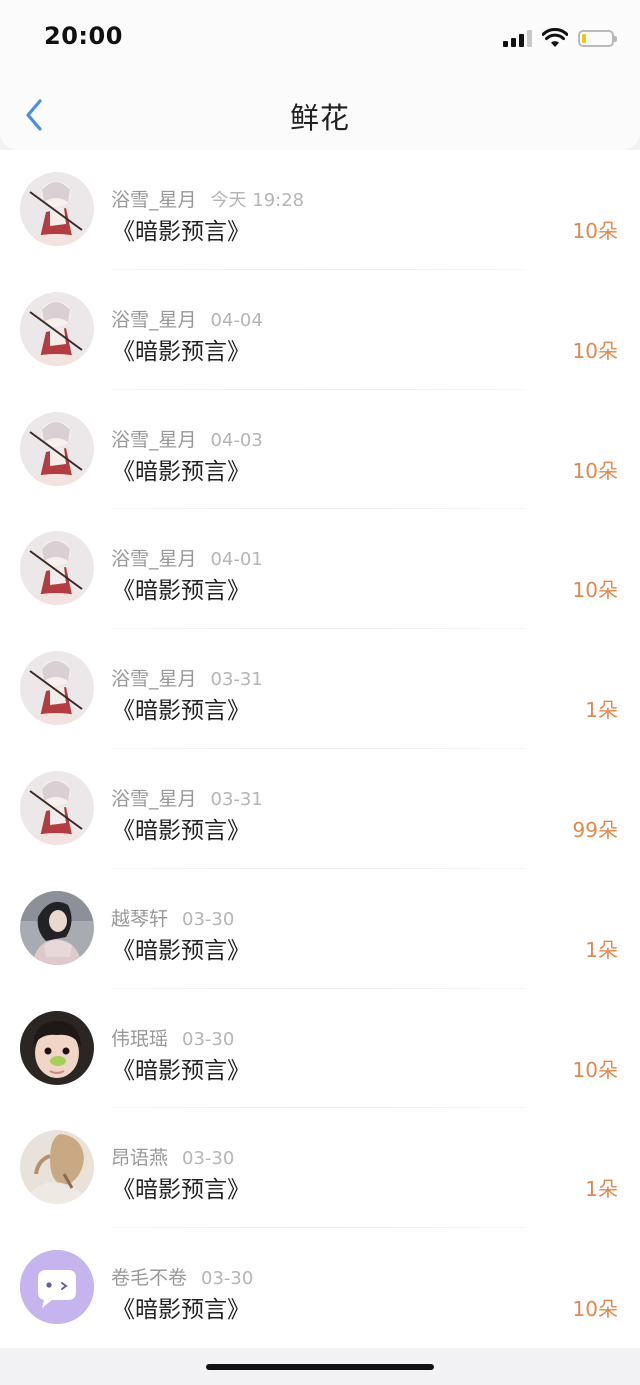 Image resolution: width=640 pixels, height=1385 pixels. Describe the element at coordinates (236, 440) in the screenshot. I see `timestamp: 04-03` at that location.